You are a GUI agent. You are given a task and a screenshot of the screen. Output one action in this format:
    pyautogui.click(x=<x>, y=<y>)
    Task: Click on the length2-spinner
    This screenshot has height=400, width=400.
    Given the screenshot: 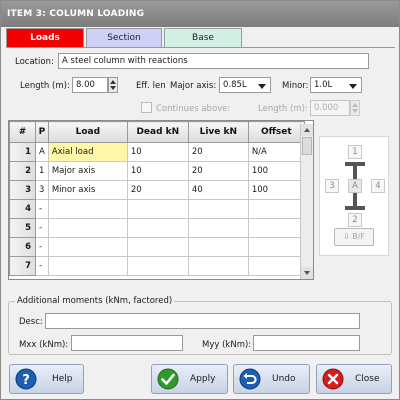 What is the action you would take?
    pyautogui.click(x=355, y=108)
    